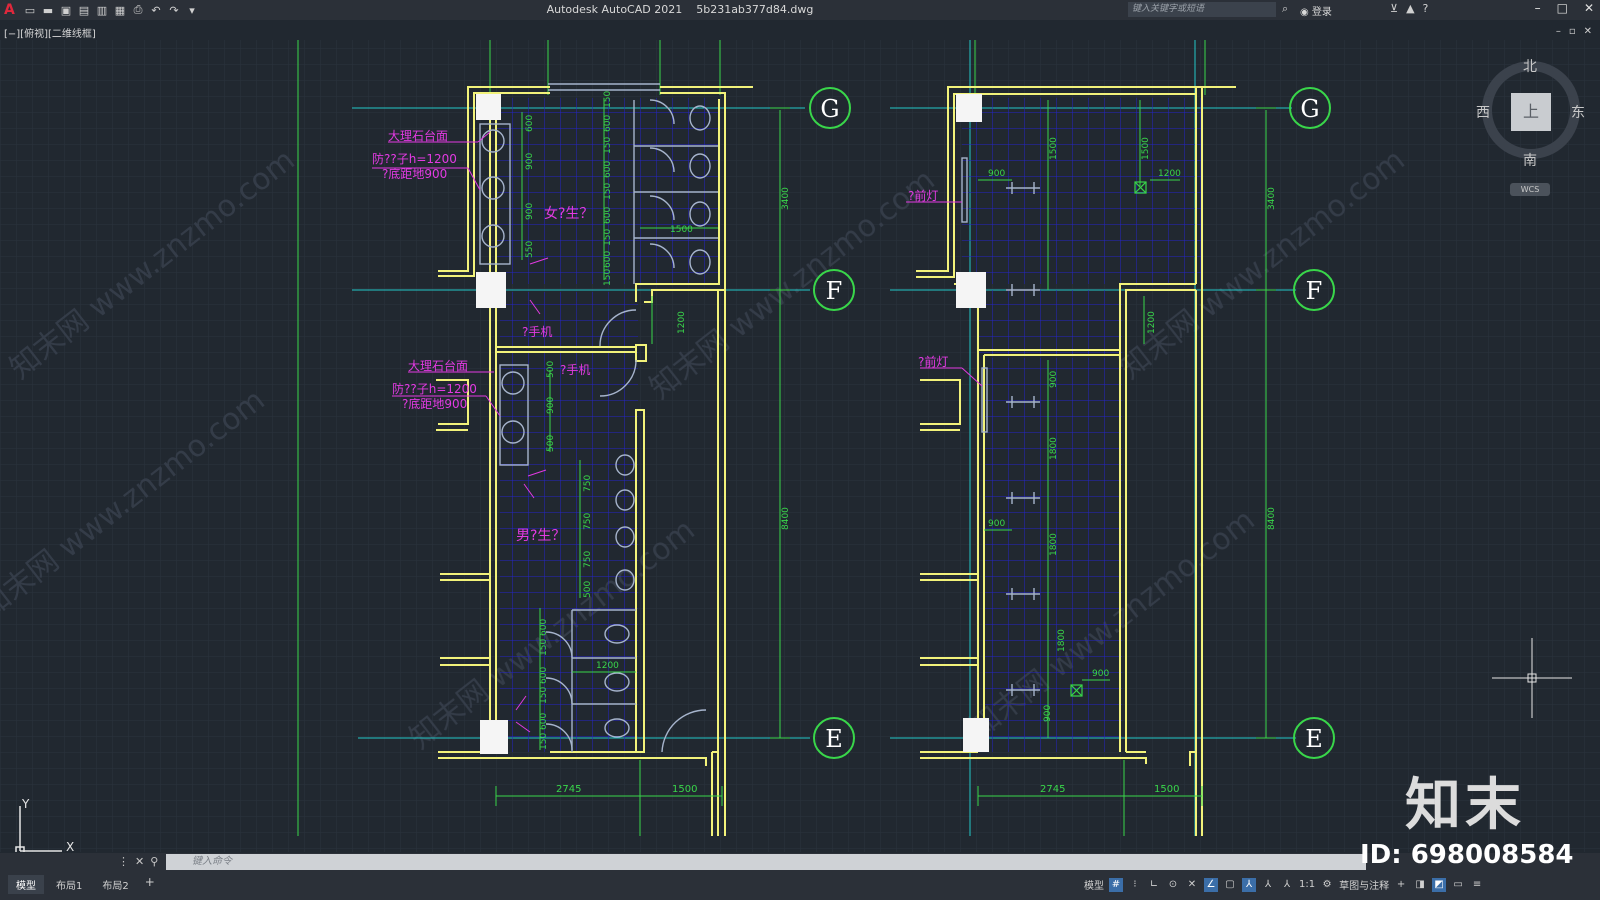 The width and height of the screenshot is (1600, 900). Describe the element at coordinates (414, 173) in the screenshot. I see `annotation-mirror-height: ?底距地900` at that location.